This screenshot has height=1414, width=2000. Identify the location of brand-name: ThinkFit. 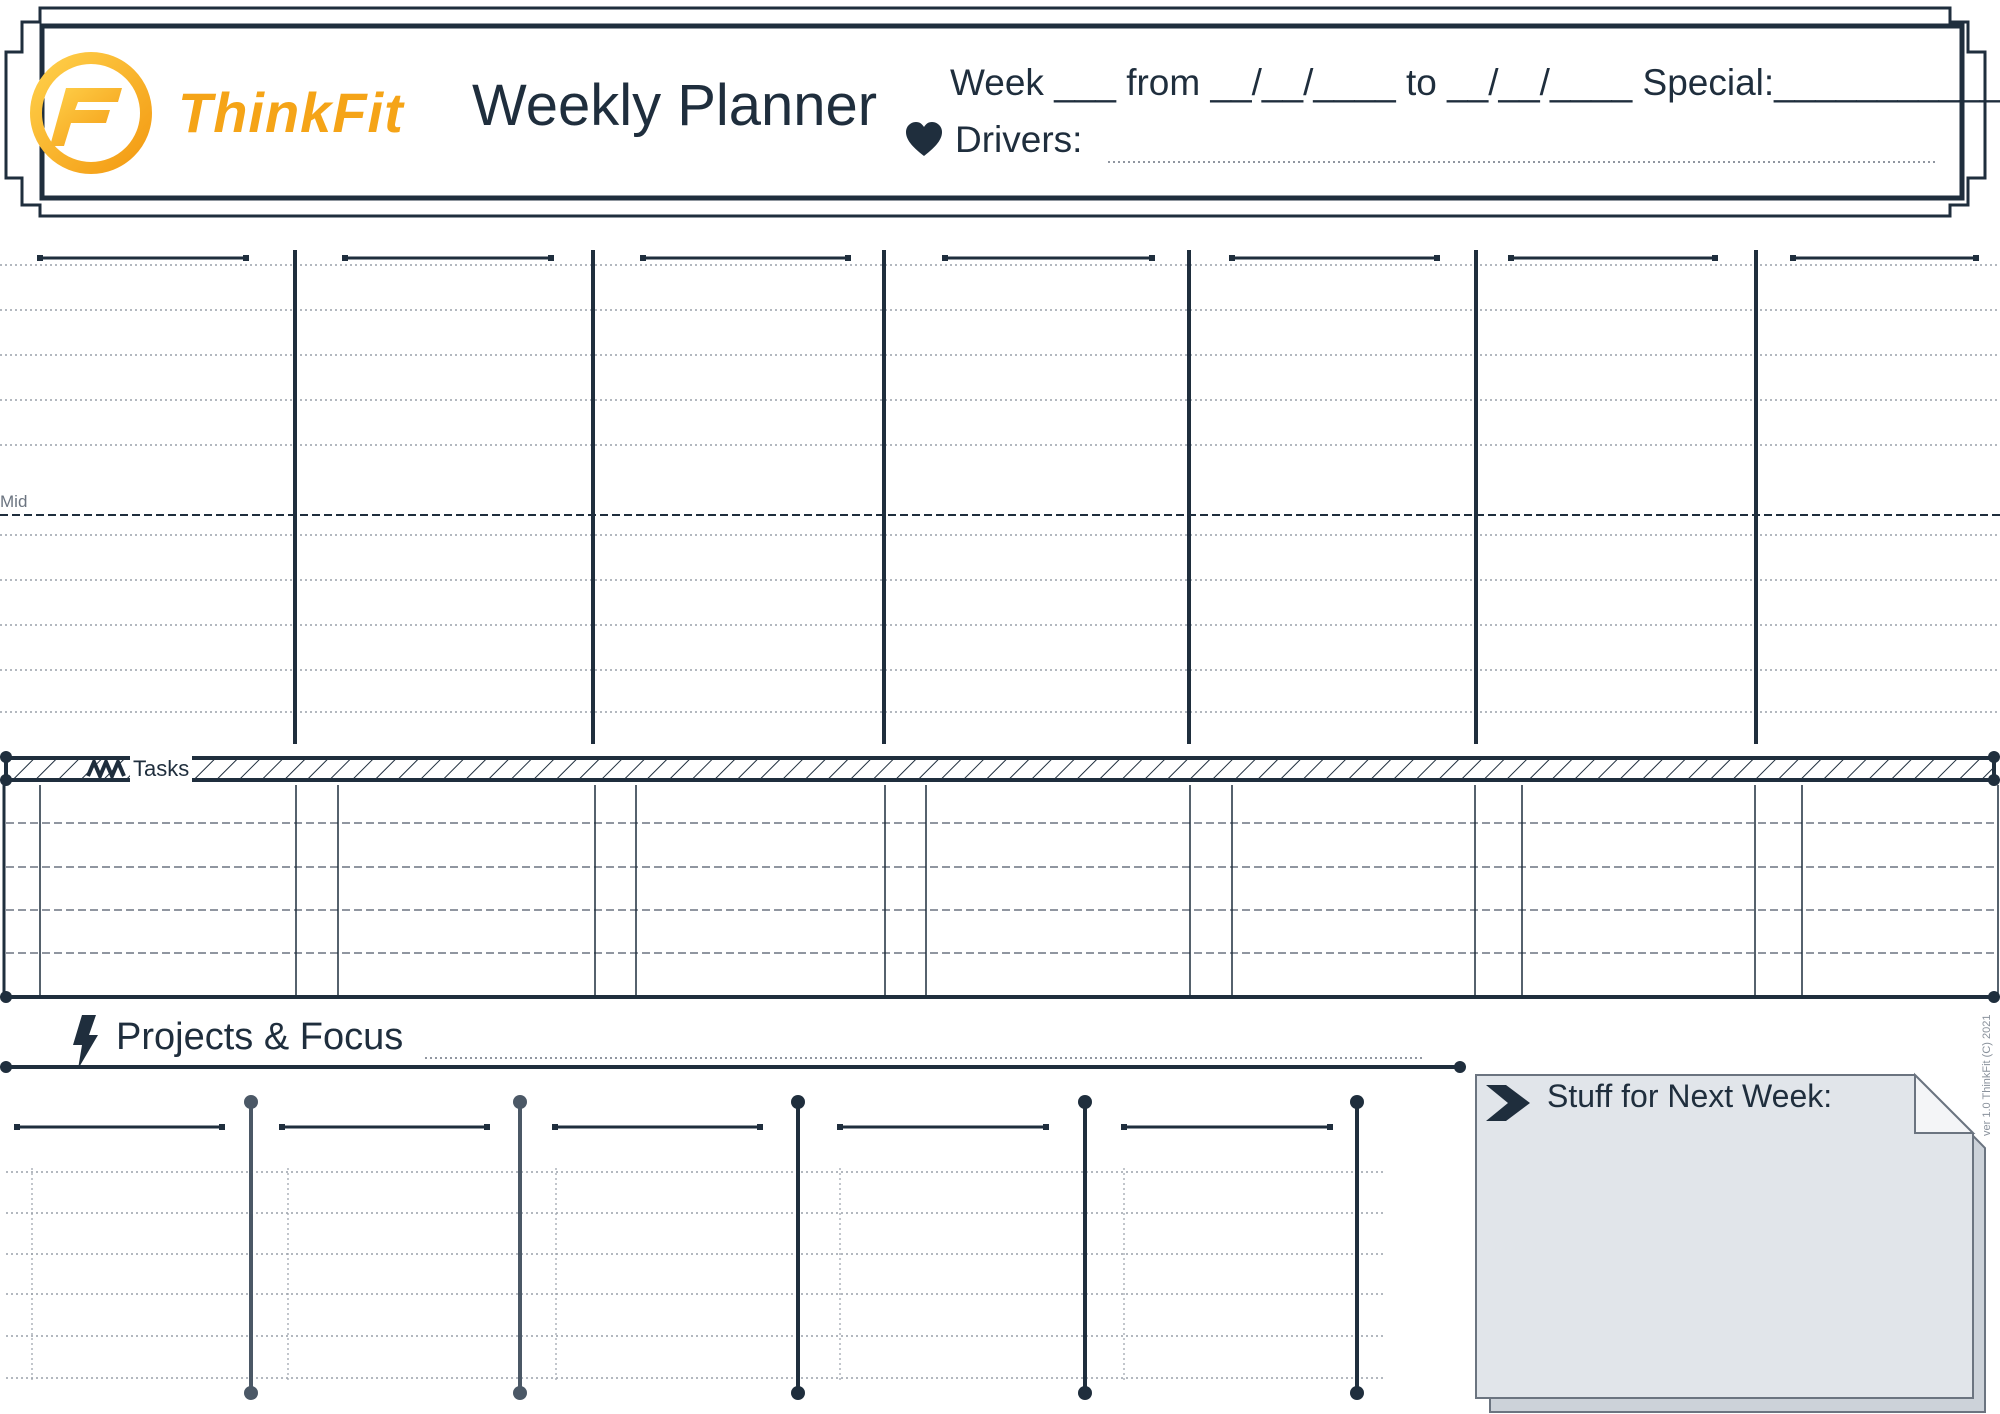
(291, 112).